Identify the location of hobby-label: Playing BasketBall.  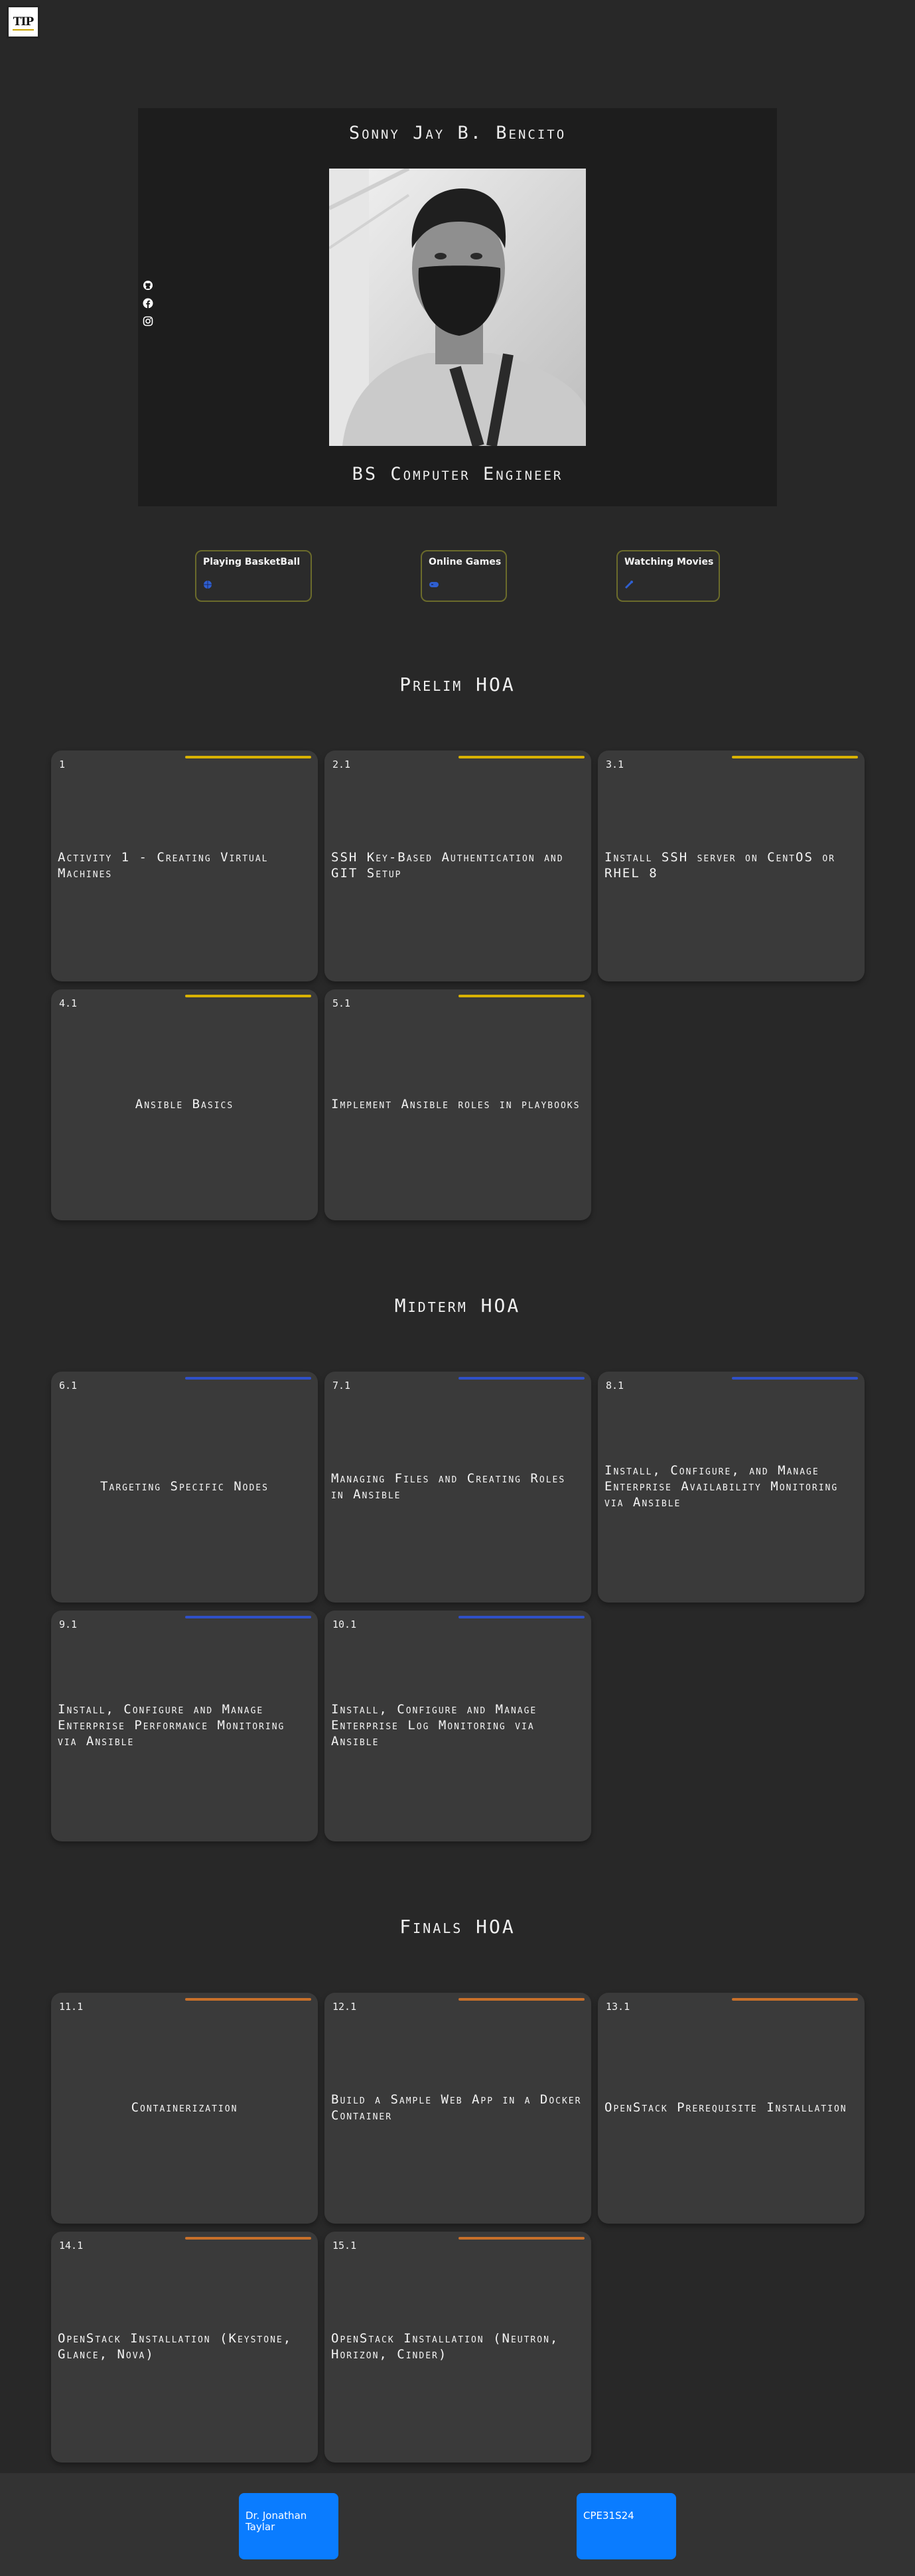
(252, 562).